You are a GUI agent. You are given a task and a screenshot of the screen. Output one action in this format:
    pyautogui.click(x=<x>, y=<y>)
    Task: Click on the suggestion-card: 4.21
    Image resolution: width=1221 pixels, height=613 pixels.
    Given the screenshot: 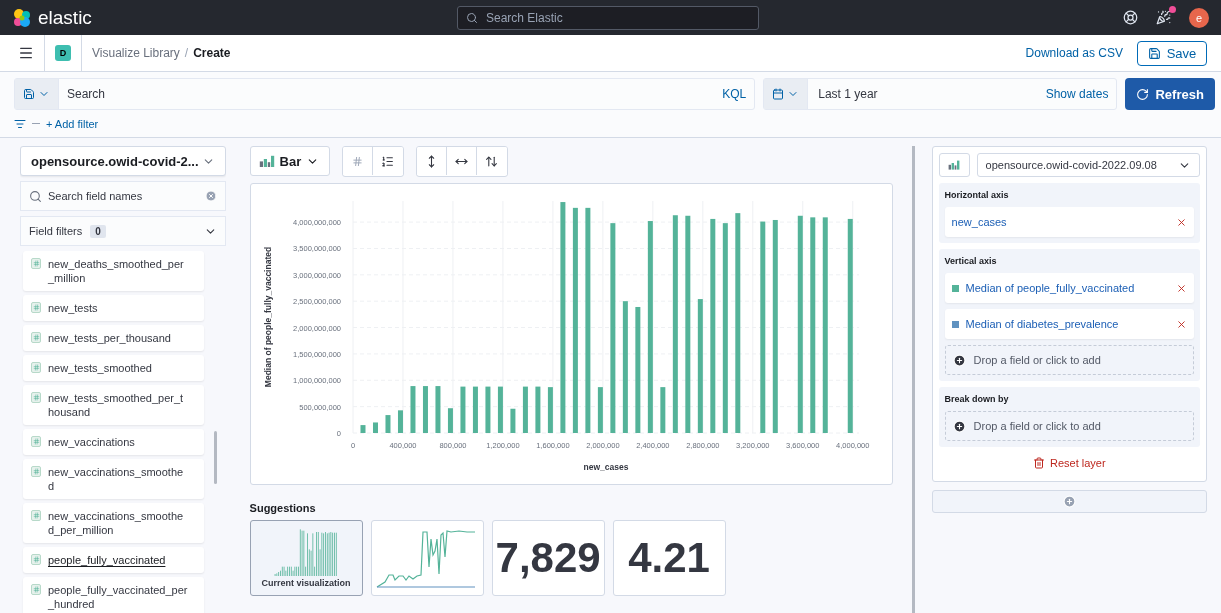 What is the action you would take?
    pyautogui.click(x=669, y=558)
    